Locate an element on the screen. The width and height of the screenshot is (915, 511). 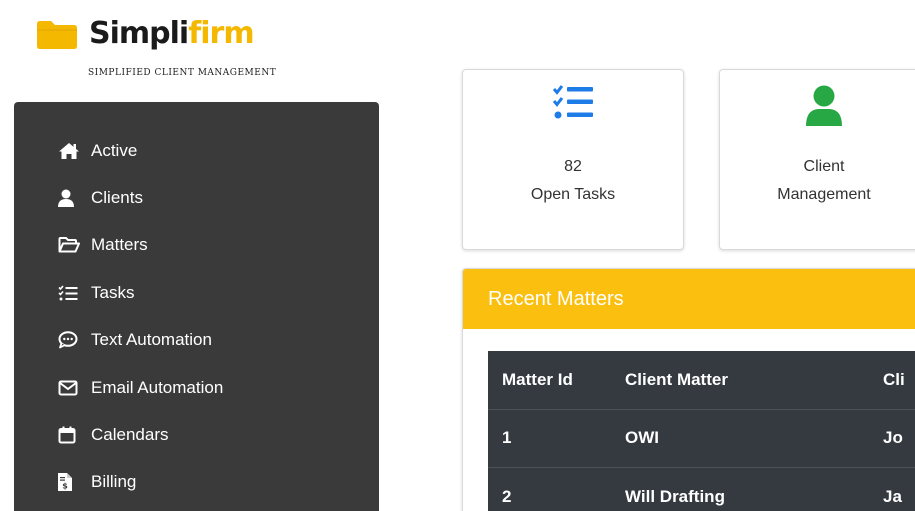
client-management-card: Client Management is located at coordinates (817, 159).